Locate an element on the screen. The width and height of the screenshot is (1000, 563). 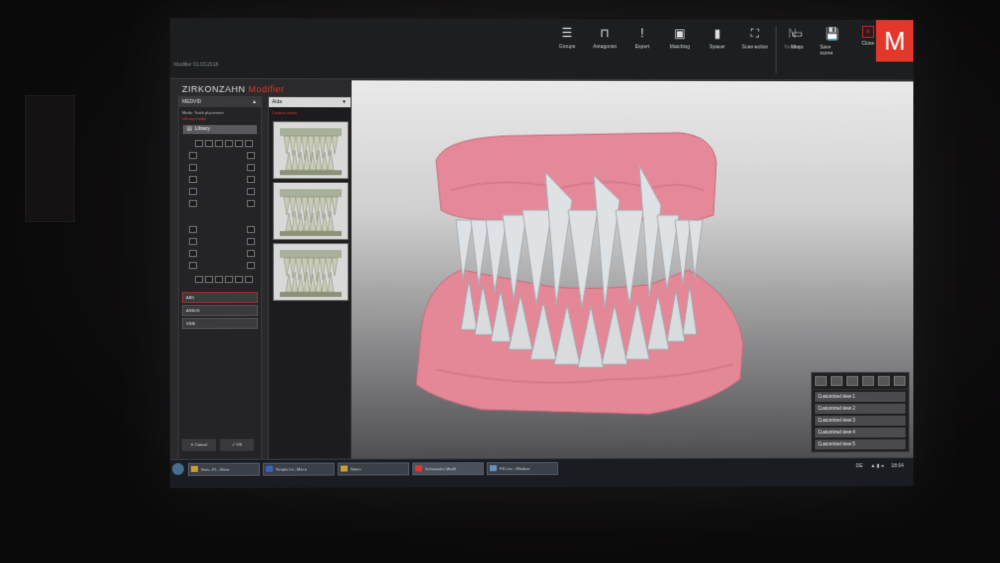
collapse-icon: ▲ is located at coordinates (254, 102).